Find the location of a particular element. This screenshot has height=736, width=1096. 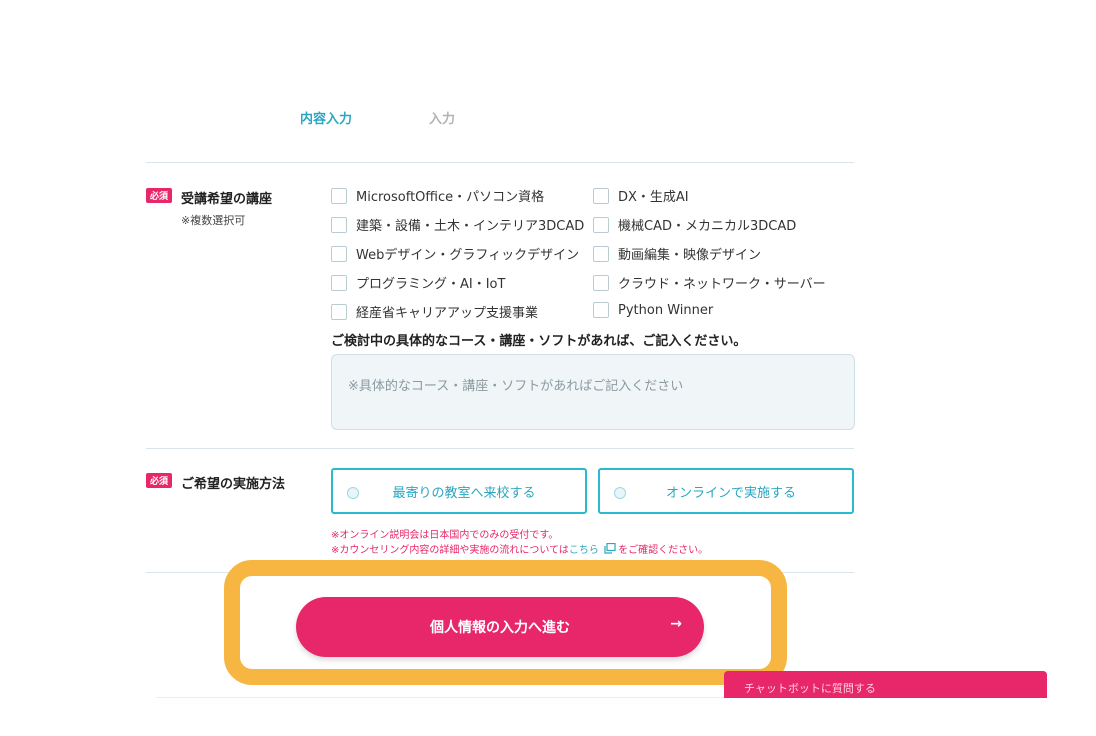

online-note: ※オンライン説明会は日本国内でのみの受付です。 is located at coordinates (445, 535).